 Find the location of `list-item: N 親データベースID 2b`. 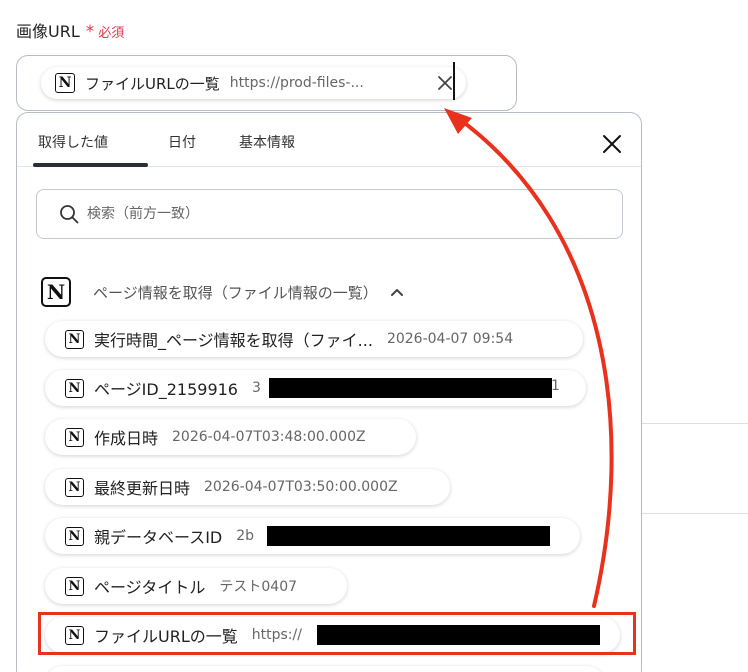

list-item: N 親データベースID 2b is located at coordinates (312, 536).